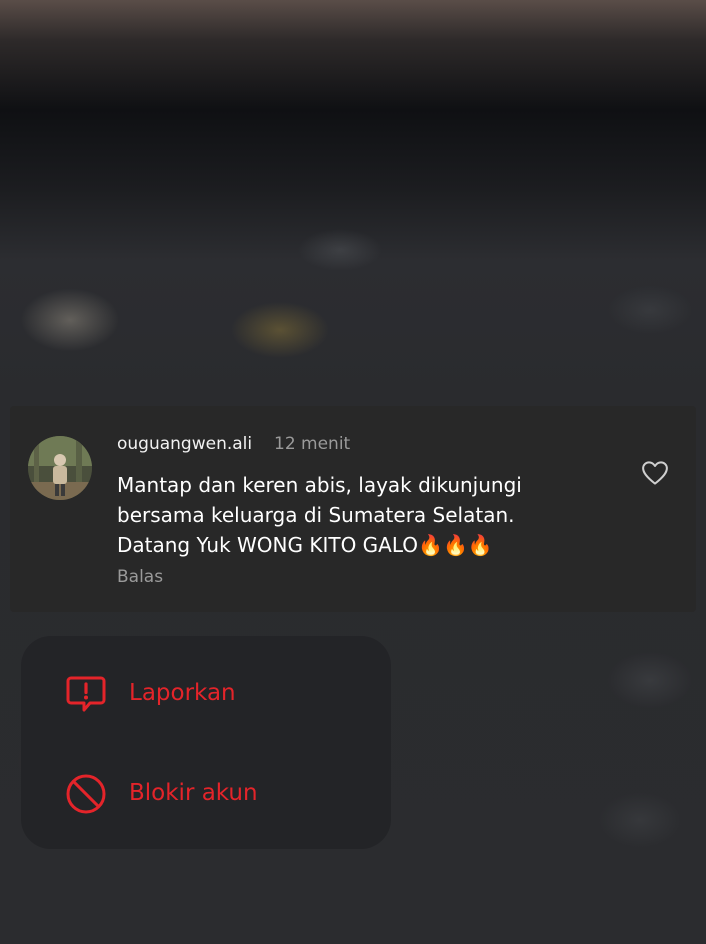 The width and height of the screenshot is (706, 944). I want to click on comment-text-line: Datang Yuk WONG KITO GALO🔥🔥🔥, so click(305, 545).